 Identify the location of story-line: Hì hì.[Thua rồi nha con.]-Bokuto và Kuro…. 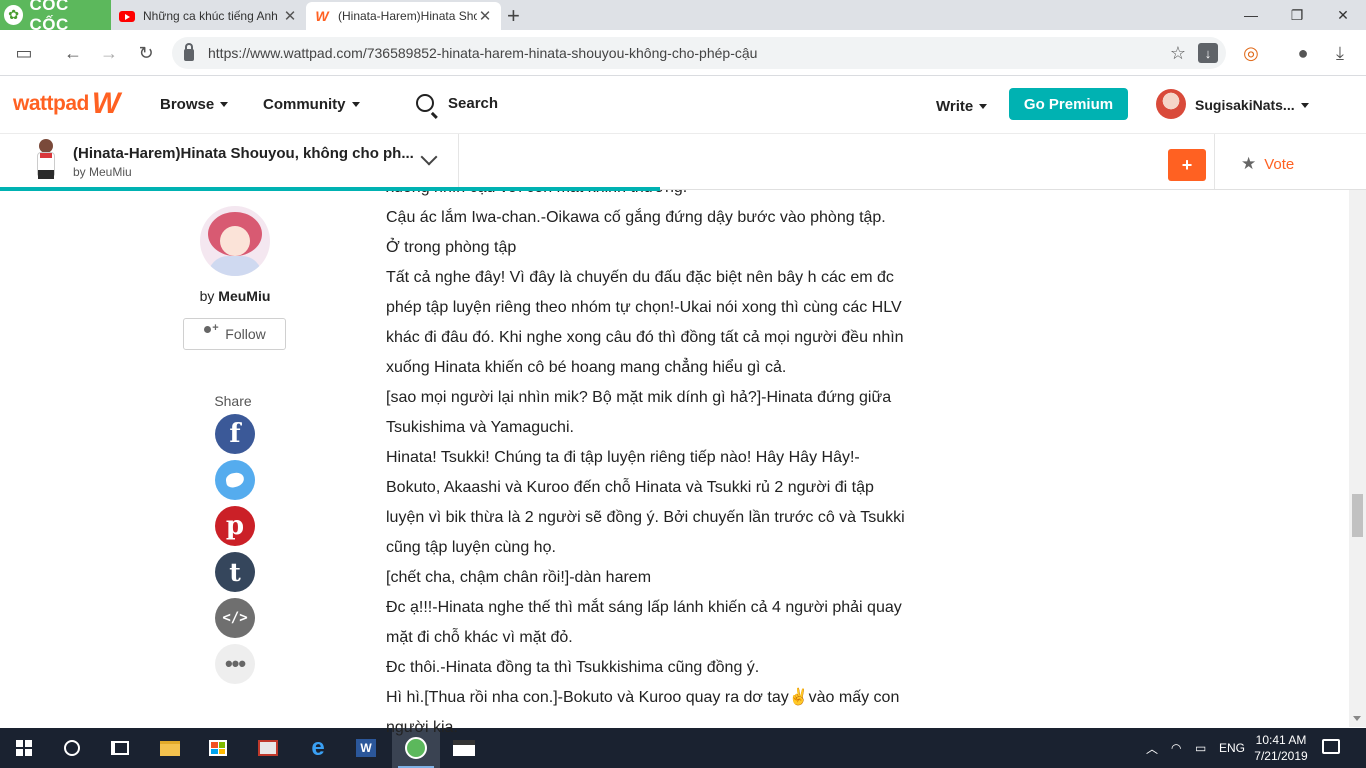
(643, 697).